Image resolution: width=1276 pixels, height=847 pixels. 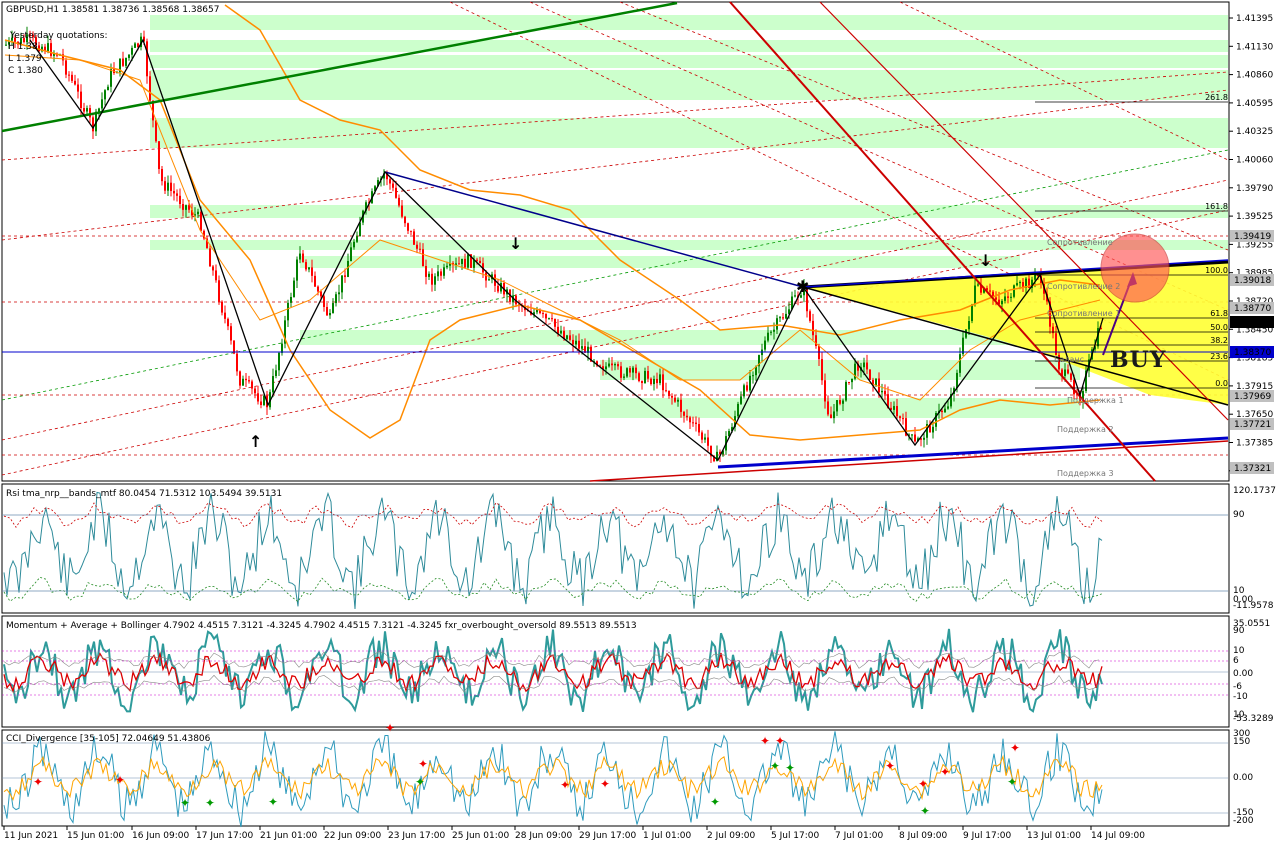 I want to click on momentum-axis-label: 6, so click(x=1236, y=661).